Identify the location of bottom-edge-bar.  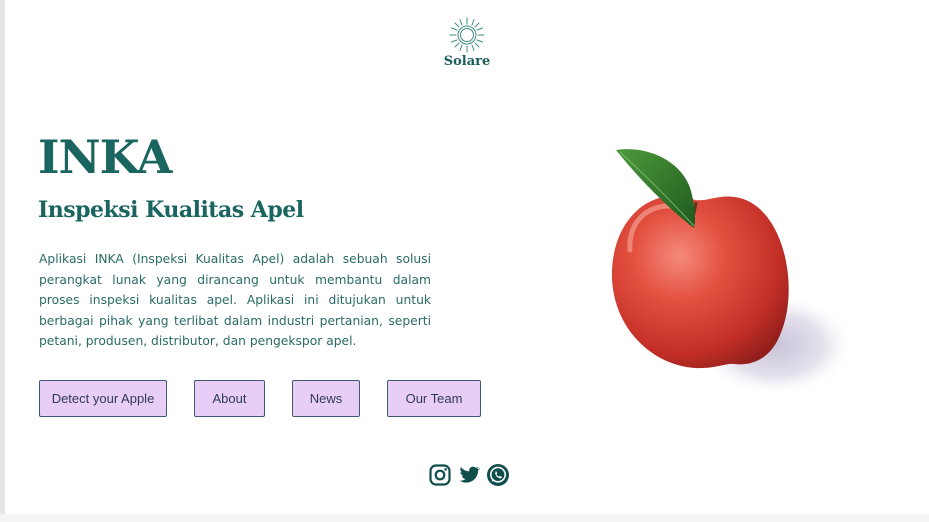
(464, 518).